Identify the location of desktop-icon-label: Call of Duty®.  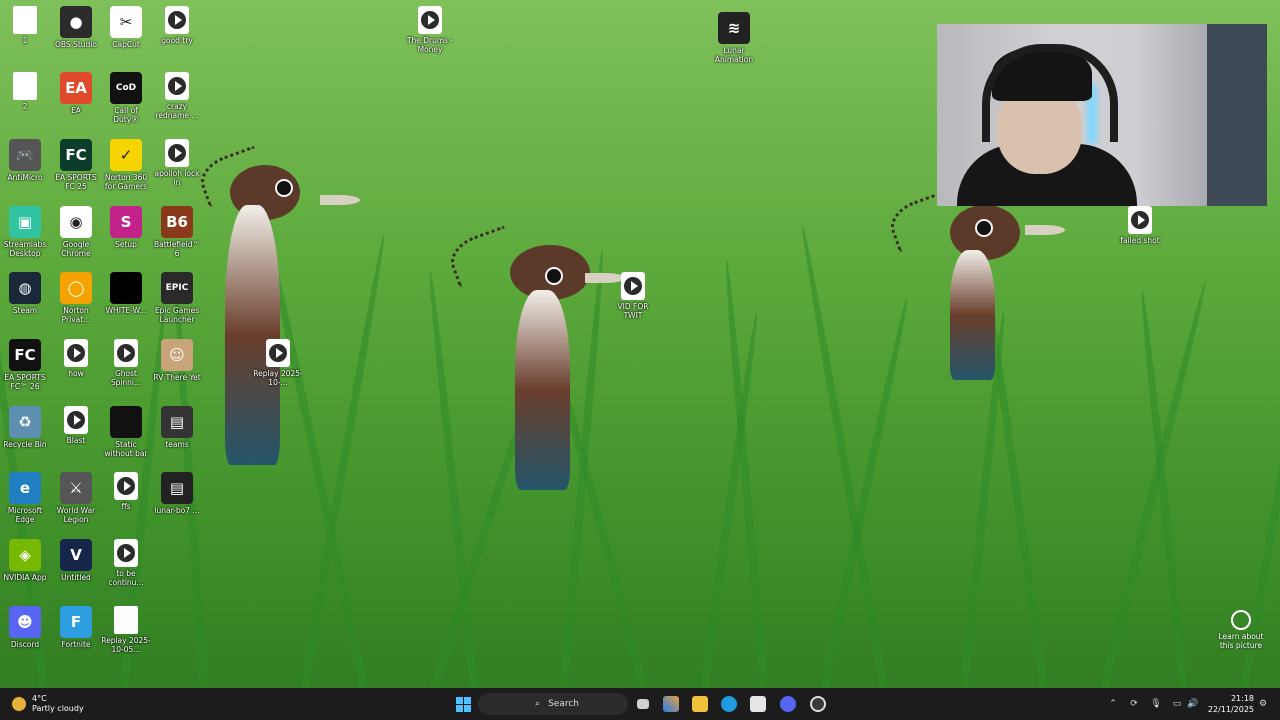
(126, 115).